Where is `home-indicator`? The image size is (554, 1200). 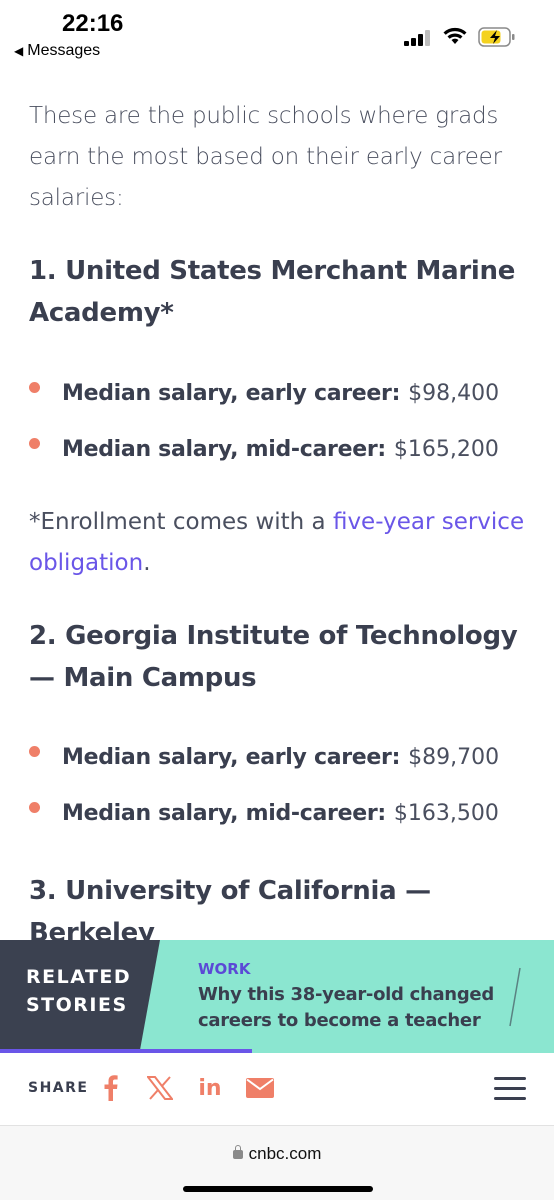
home-indicator is located at coordinates (278, 1189).